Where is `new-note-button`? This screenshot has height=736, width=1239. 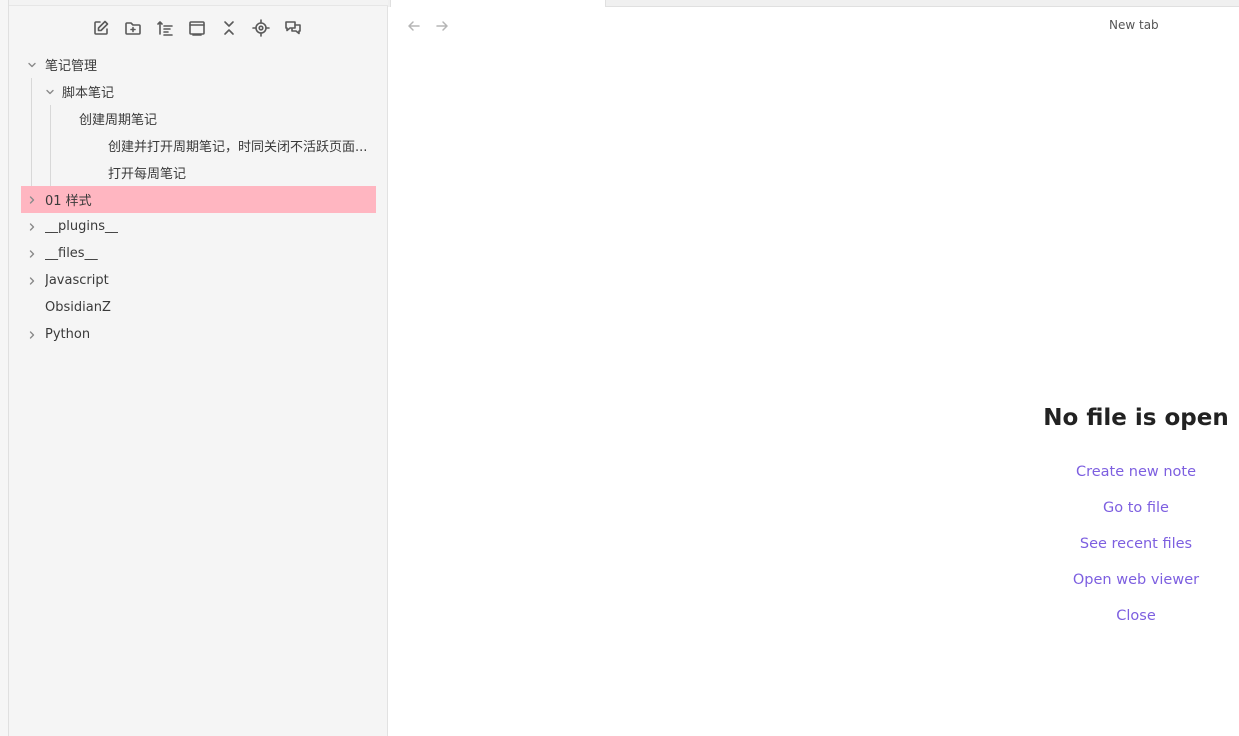
new-note-button is located at coordinates (101, 28).